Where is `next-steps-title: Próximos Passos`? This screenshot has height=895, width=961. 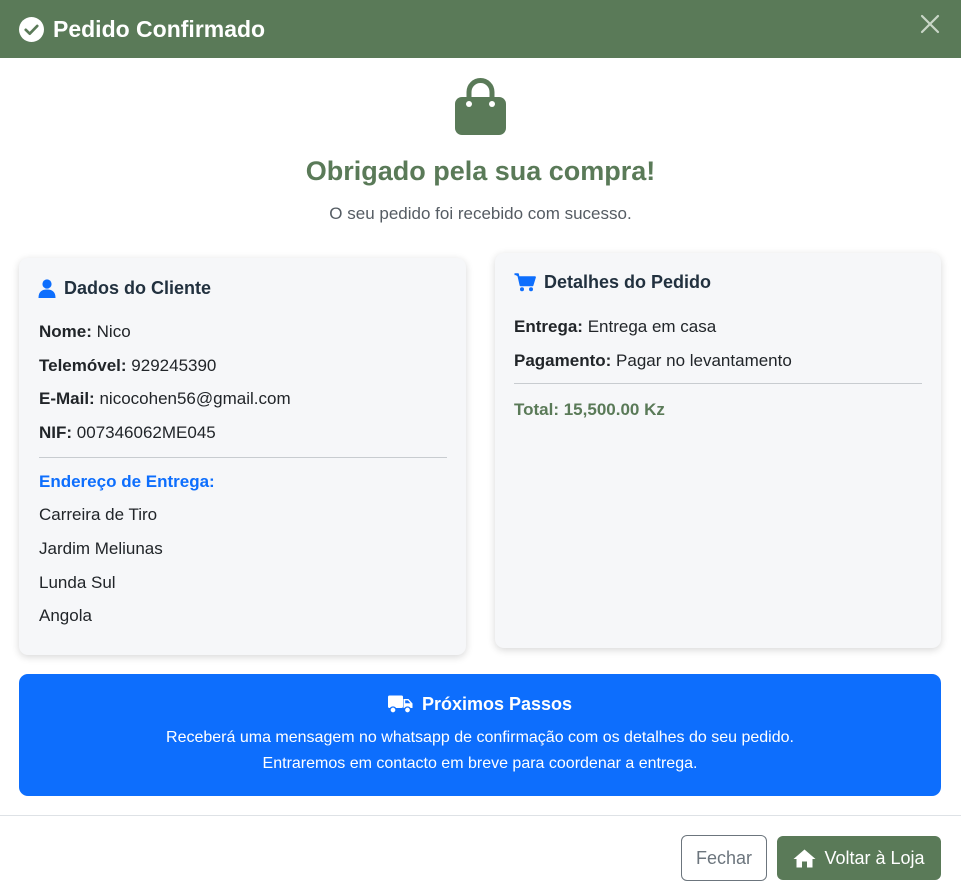 next-steps-title: Próximos Passos is located at coordinates (480, 704).